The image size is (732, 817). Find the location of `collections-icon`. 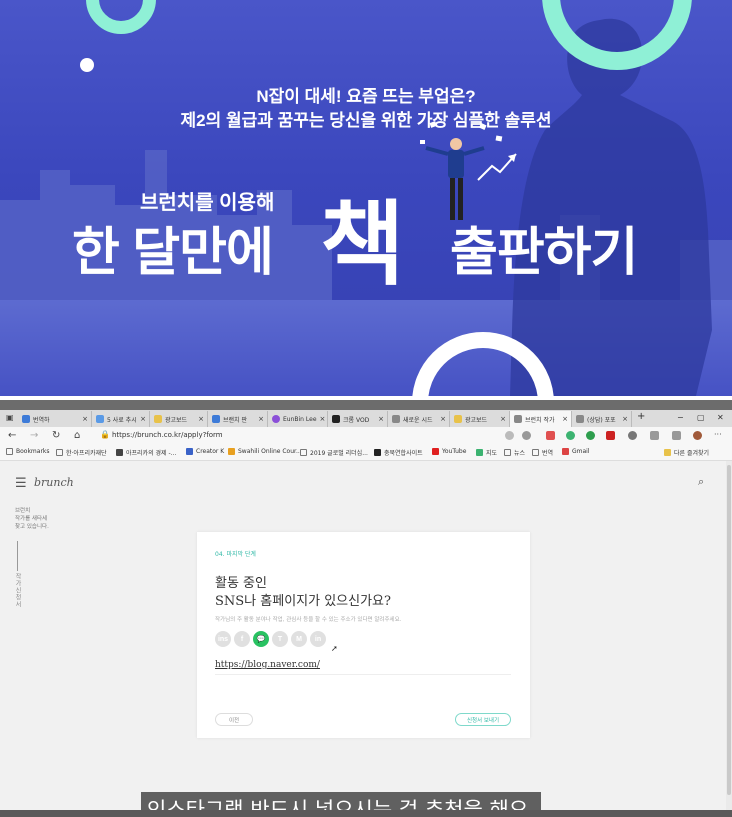

collections-icon is located at coordinates (676, 435).